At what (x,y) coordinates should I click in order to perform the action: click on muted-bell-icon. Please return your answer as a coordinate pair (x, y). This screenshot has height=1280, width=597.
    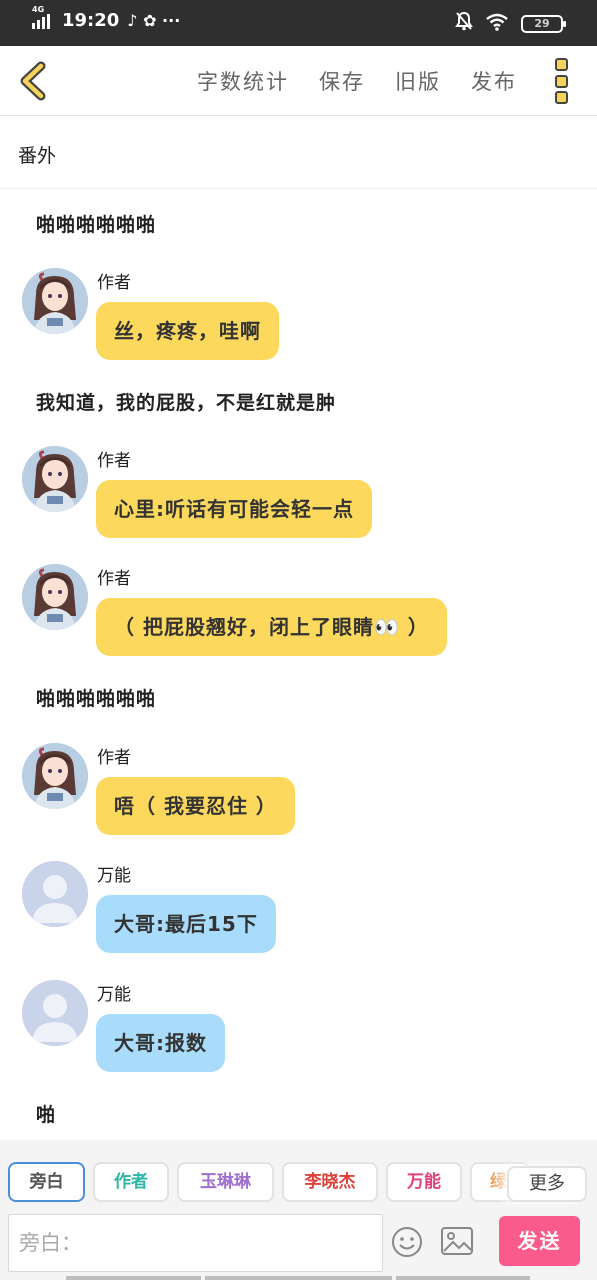
    Looking at the image, I should click on (464, 23).